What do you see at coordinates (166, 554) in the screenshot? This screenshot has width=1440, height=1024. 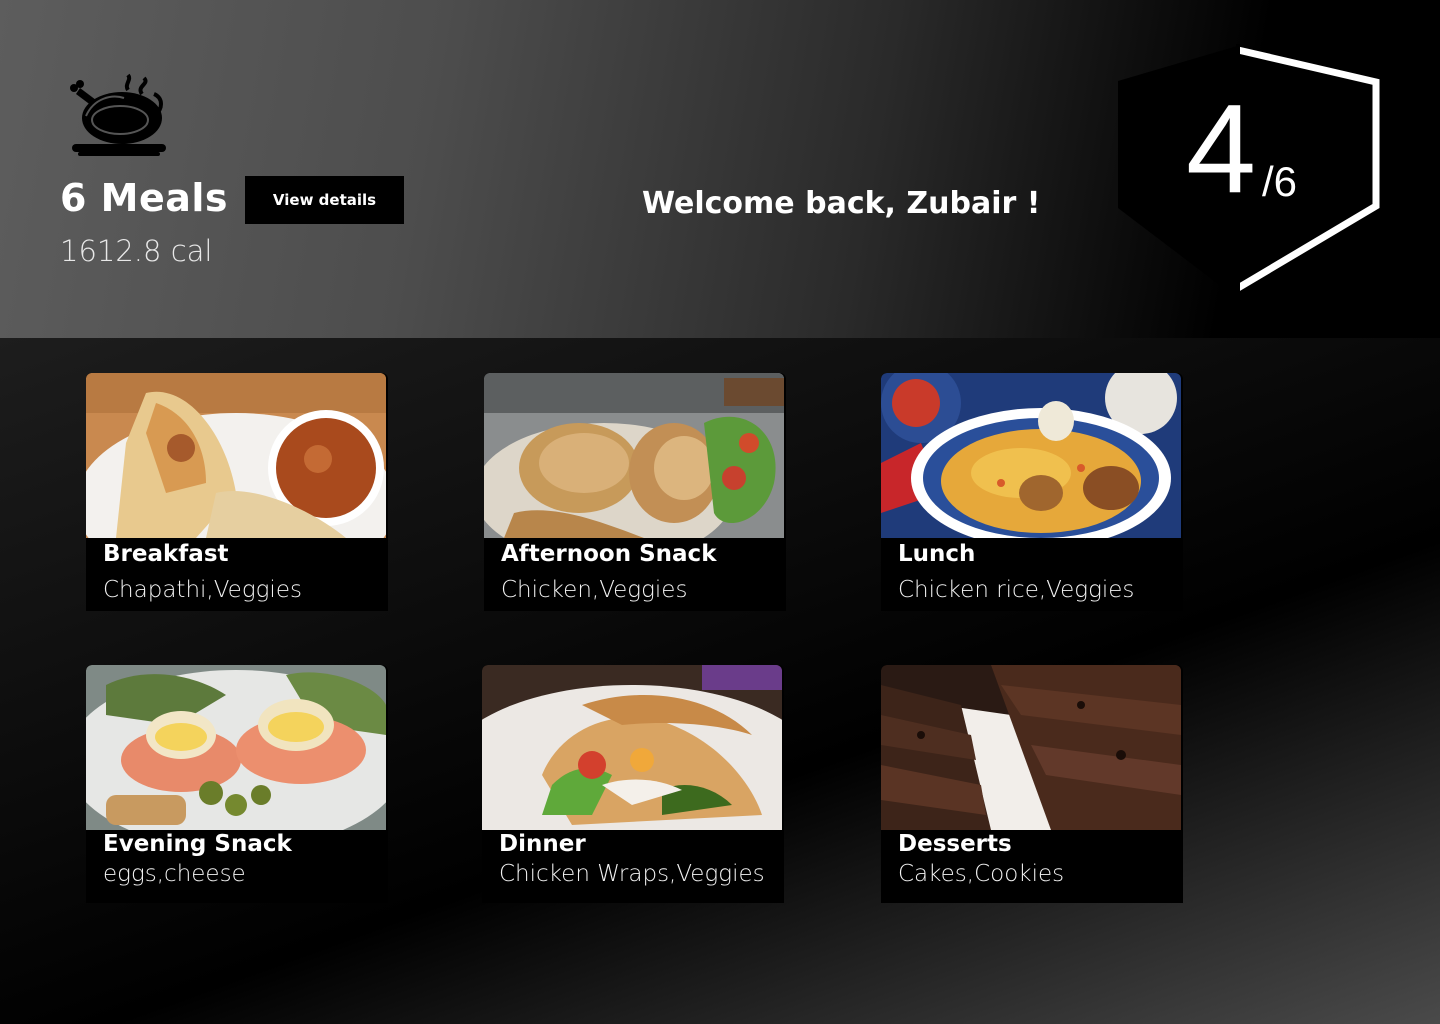 I see `meal-title: Breakfast` at bounding box center [166, 554].